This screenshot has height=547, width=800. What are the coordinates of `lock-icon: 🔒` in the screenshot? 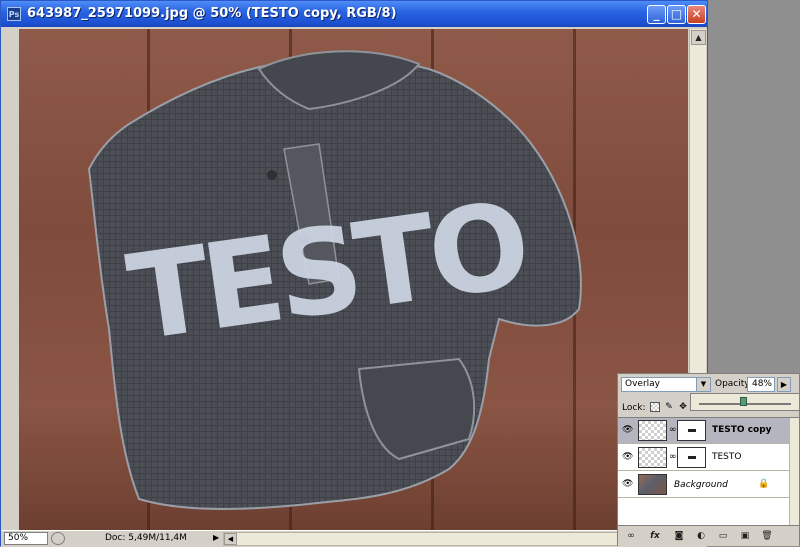 It's located at (764, 484).